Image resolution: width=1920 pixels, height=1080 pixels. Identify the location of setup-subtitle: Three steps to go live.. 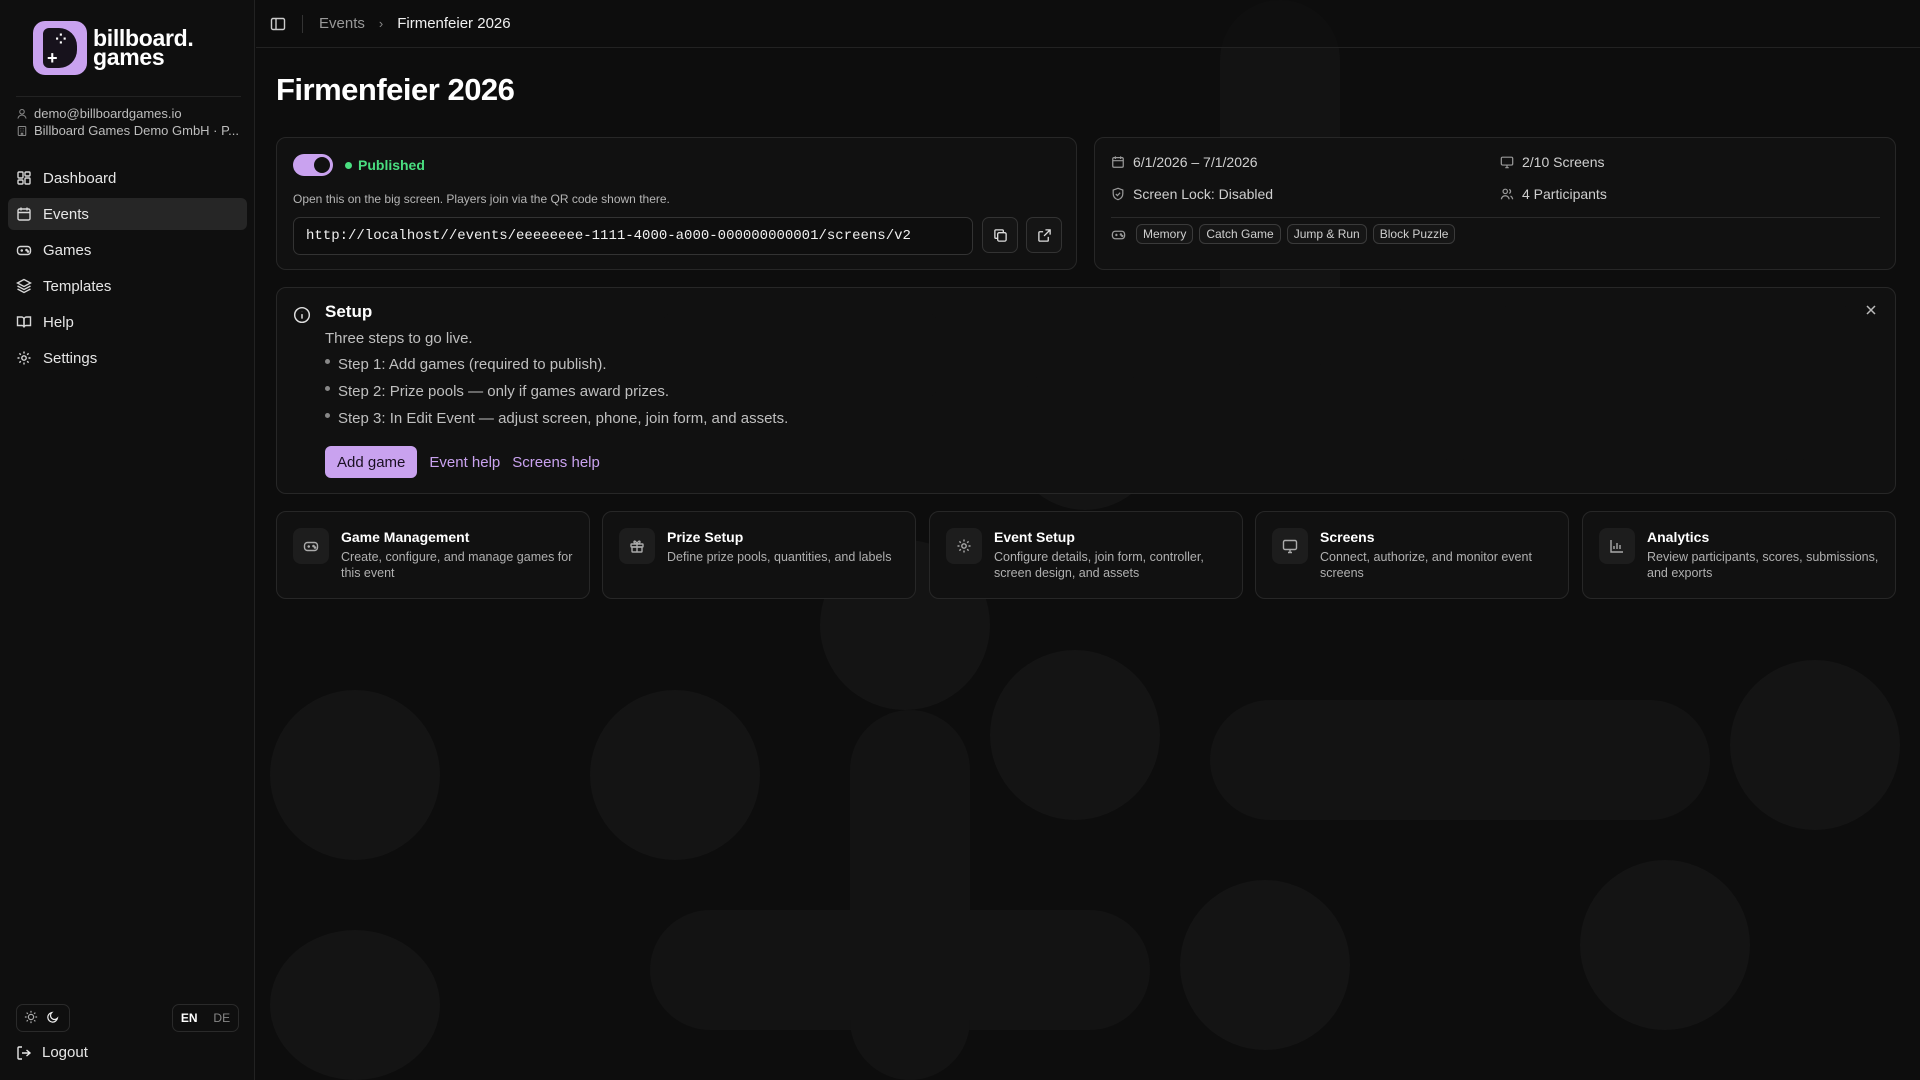
(399, 338).